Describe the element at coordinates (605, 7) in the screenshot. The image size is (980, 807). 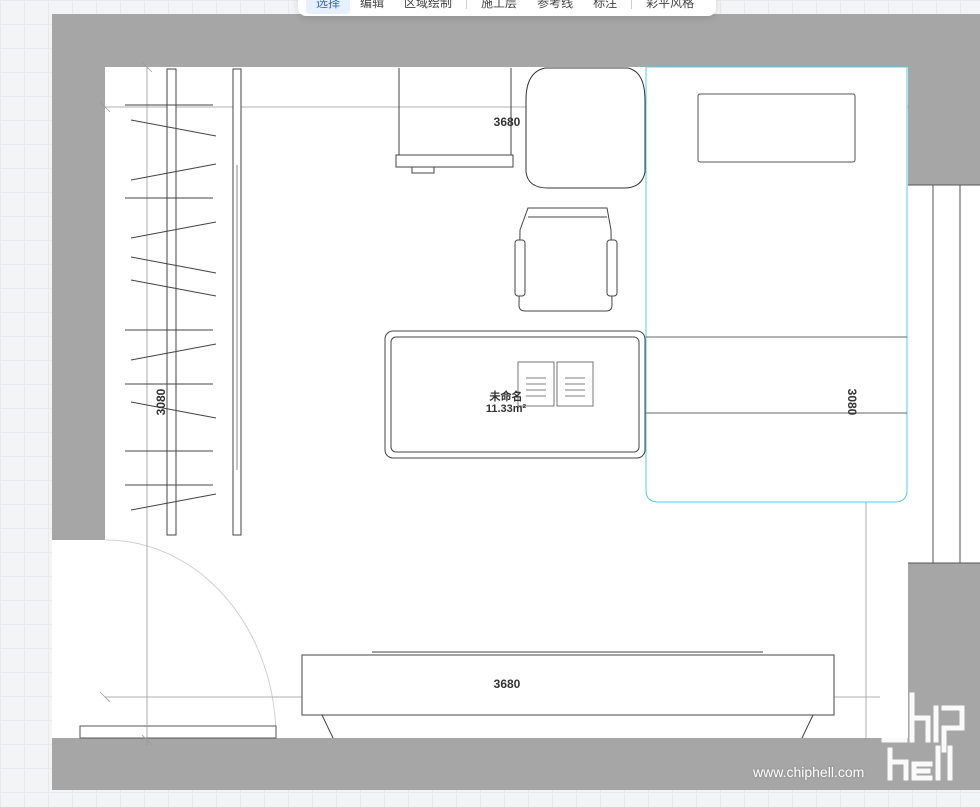
I see `tool-annotation-button: 标注` at that location.